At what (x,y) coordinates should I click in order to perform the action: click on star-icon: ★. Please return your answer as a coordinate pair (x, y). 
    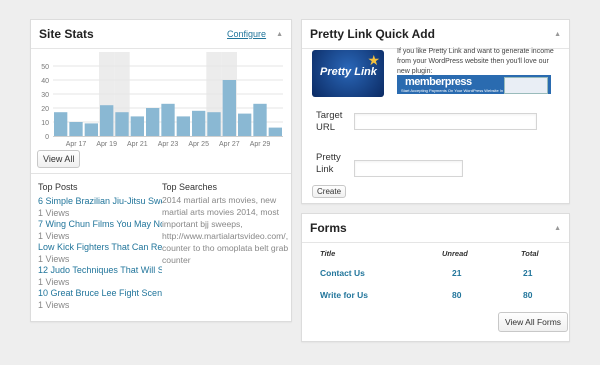
    Looking at the image, I should click on (373, 60).